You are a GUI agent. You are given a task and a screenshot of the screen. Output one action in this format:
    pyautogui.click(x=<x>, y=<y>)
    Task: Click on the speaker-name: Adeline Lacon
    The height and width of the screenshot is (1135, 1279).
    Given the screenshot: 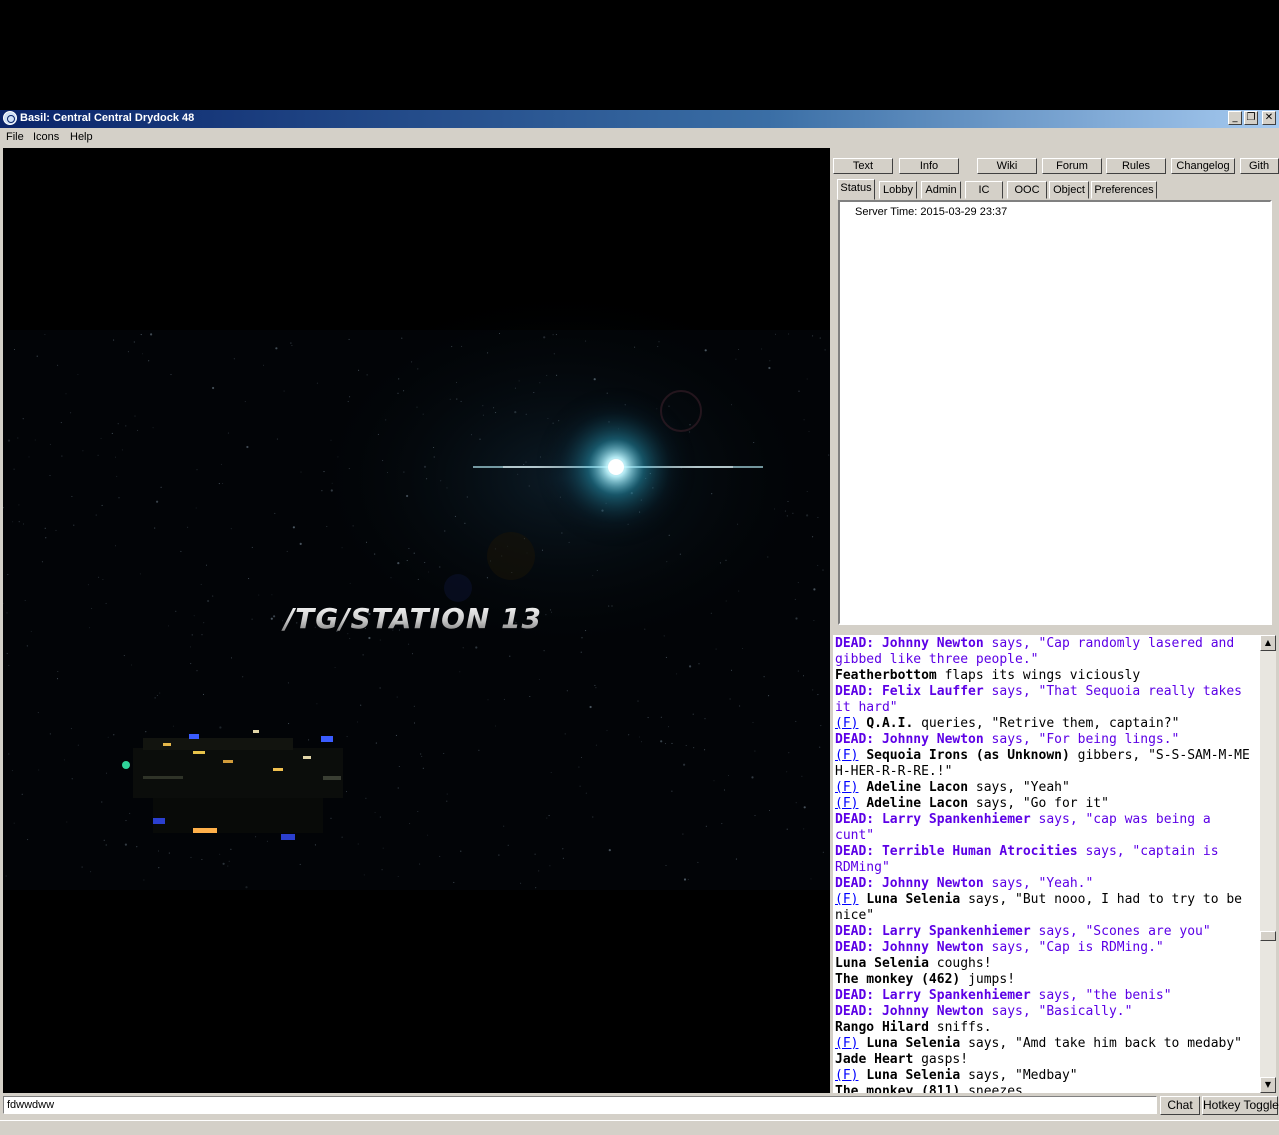 What is the action you would take?
    pyautogui.click(x=917, y=787)
    